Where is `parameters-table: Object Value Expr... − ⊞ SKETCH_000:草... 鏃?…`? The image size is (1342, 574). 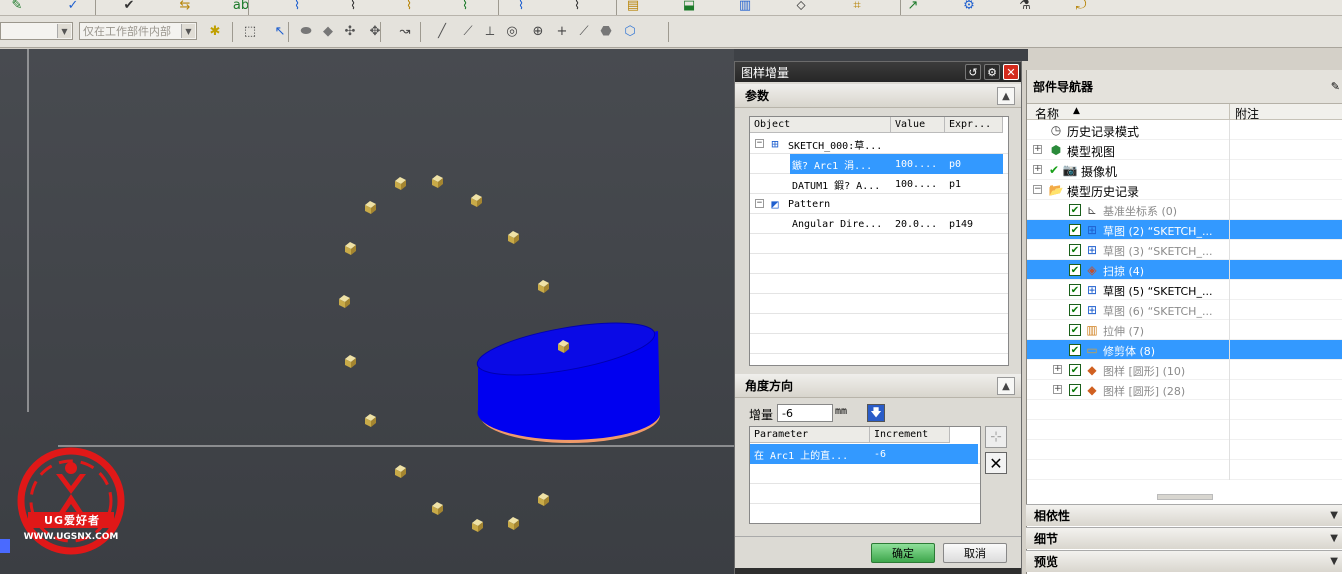 parameters-table: Object Value Expr... − ⊞ SKETCH_000:草... 鏃?… is located at coordinates (879, 241).